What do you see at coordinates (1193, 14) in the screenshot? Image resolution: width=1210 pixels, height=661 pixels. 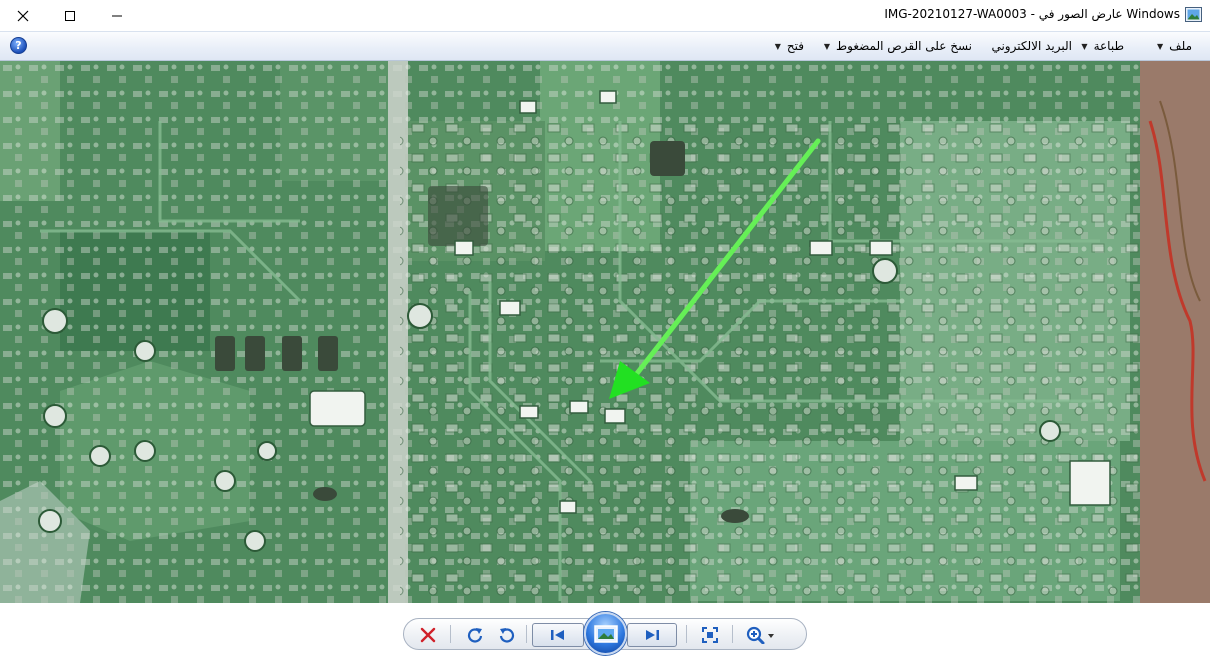 I see `photo-viewer-icon` at bounding box center [1193, 14].